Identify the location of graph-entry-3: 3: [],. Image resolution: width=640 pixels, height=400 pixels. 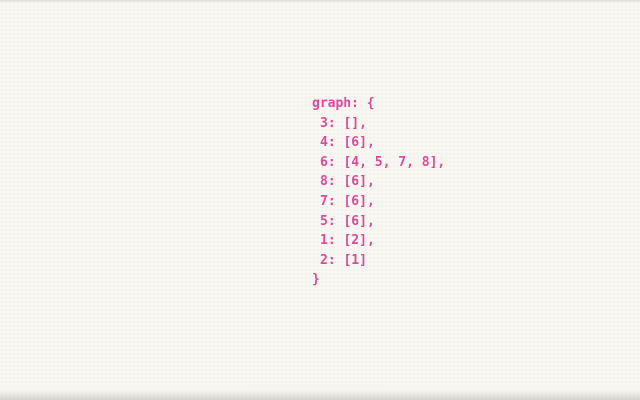
(343, 123).